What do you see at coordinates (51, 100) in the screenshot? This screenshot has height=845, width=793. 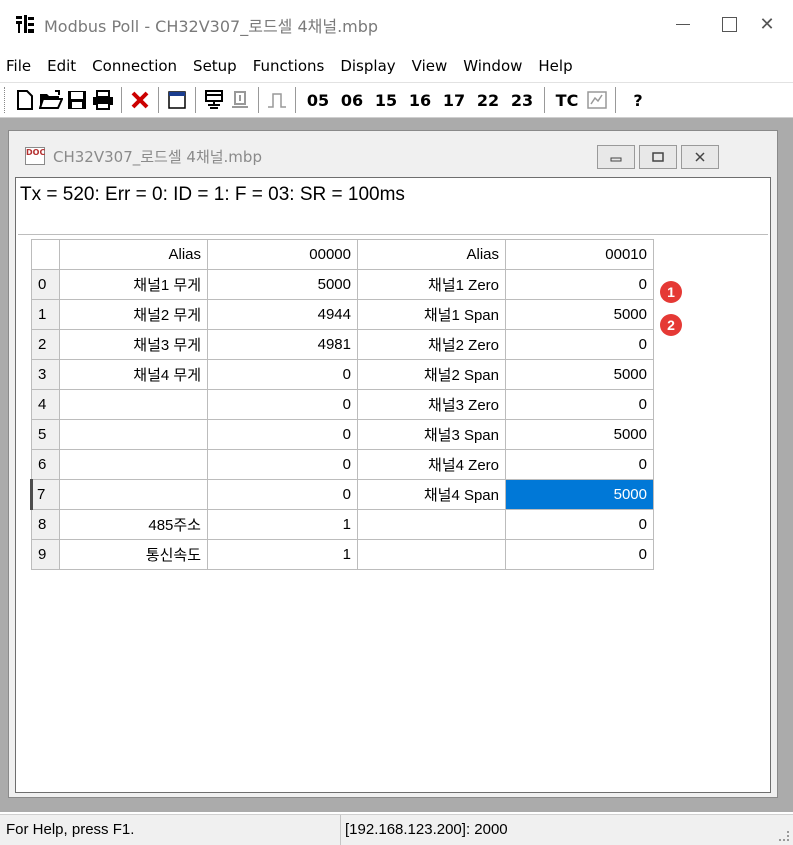 I see `open-button` at bounding box center [51, 100].